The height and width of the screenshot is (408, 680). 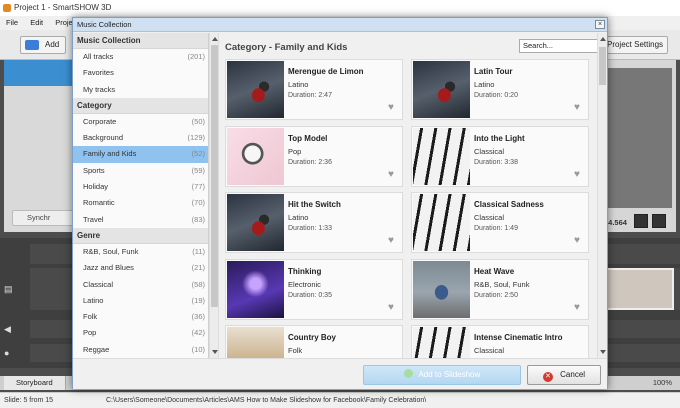 What do you see at coordinates (43, 218) in the screenshot?
I see `sync-button: Synchr` at bounding box center [43, 218].